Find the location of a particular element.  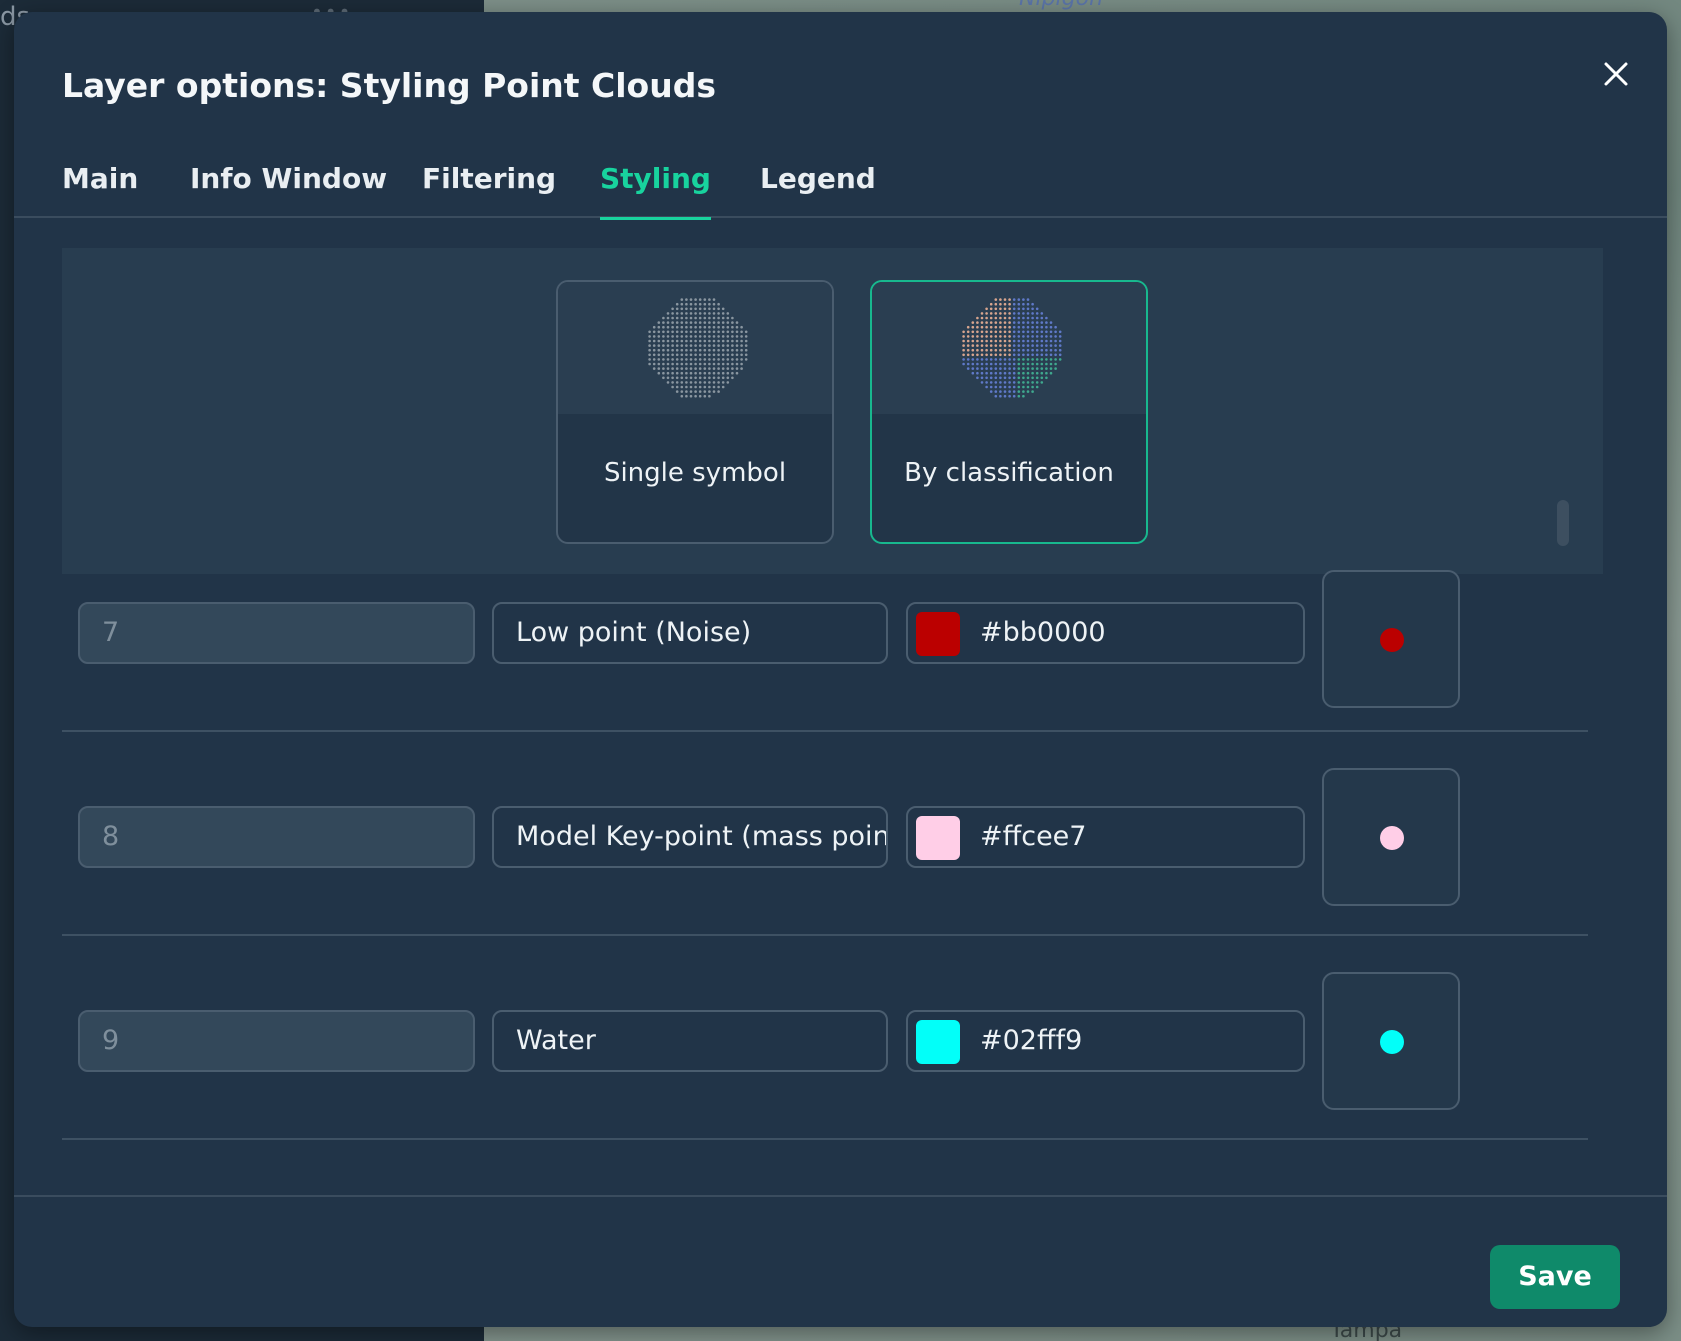

modal-title: Layer options: Styling Point Clouds is located at coordinates (389, 85).